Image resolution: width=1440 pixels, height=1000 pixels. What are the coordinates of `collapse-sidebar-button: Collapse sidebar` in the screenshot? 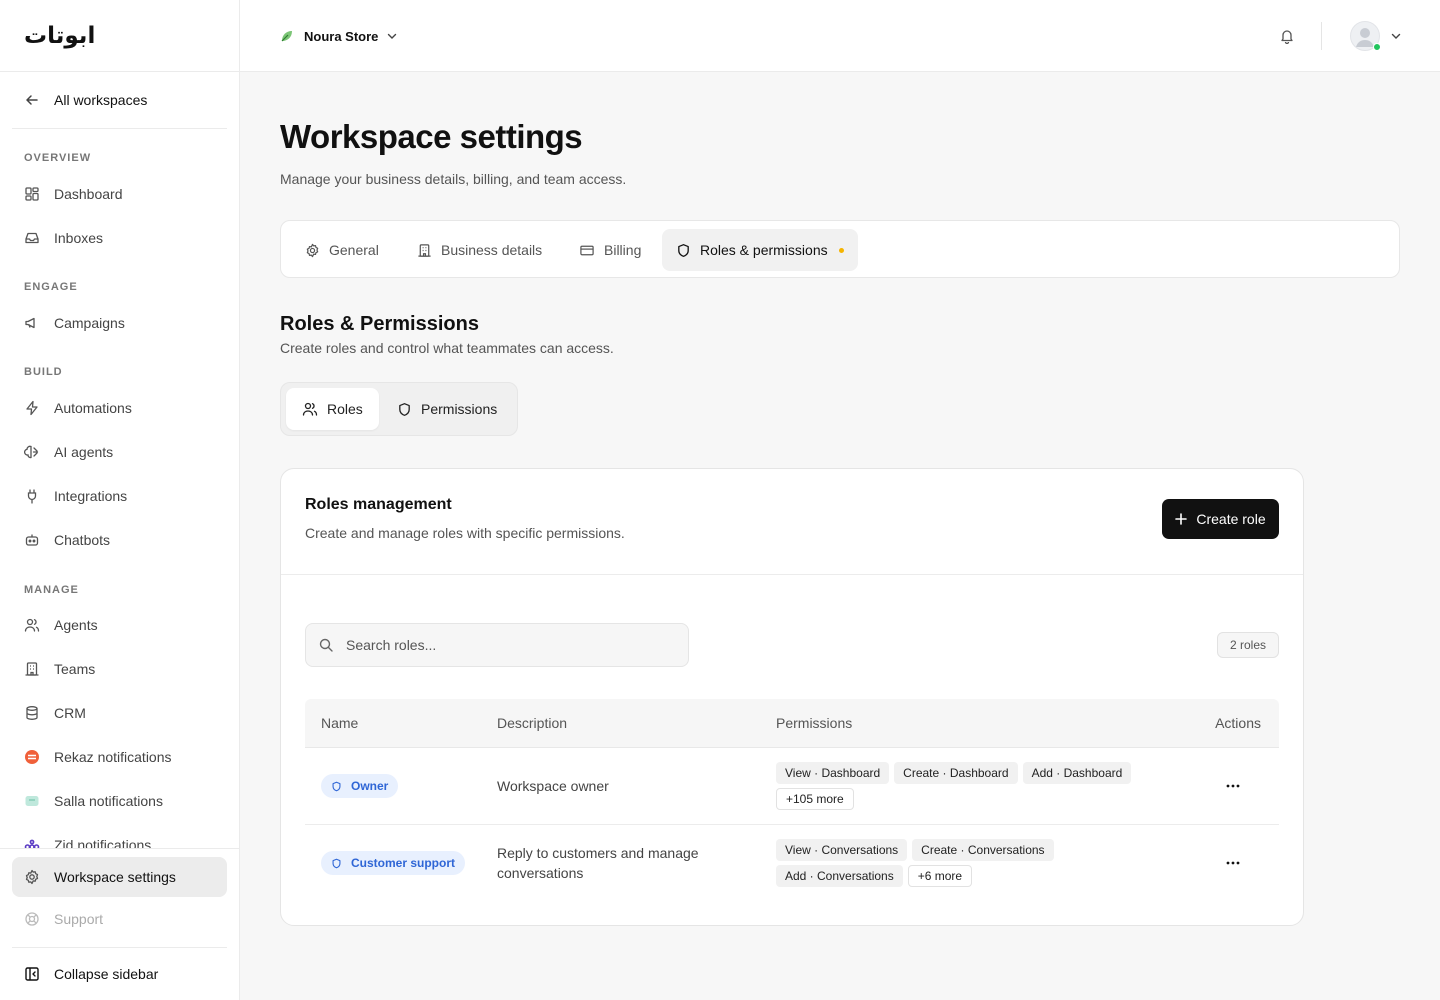 It's located at (119, 974).